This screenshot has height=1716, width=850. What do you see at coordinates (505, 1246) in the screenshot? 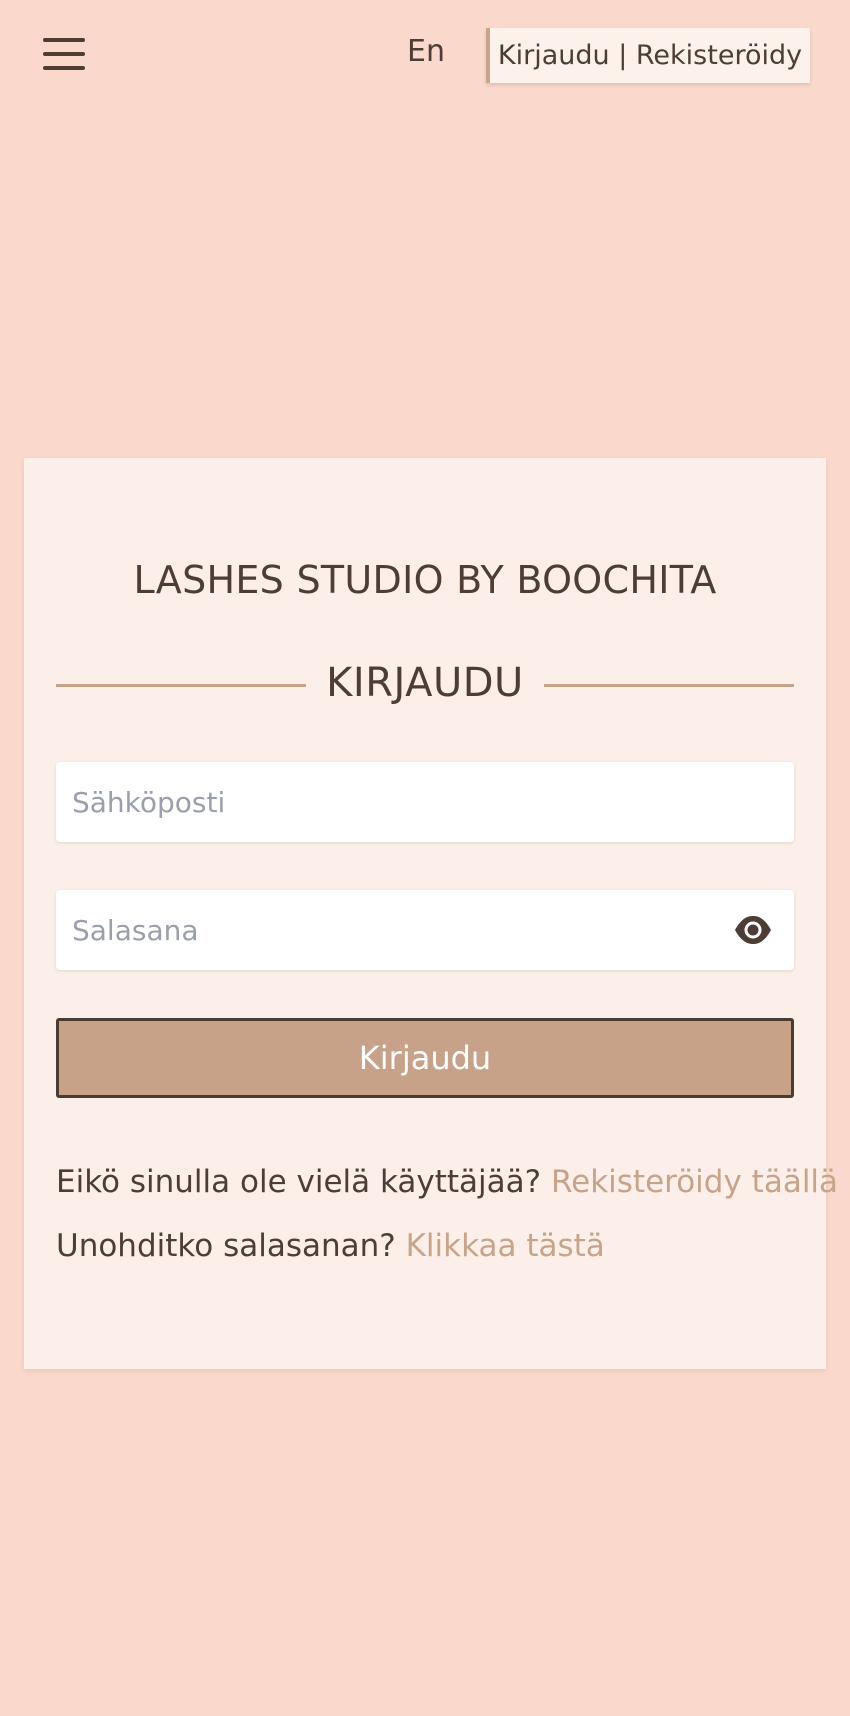
I see `forgot-password-link: Klikkaa tästä` at bounding box center [505, 1246].